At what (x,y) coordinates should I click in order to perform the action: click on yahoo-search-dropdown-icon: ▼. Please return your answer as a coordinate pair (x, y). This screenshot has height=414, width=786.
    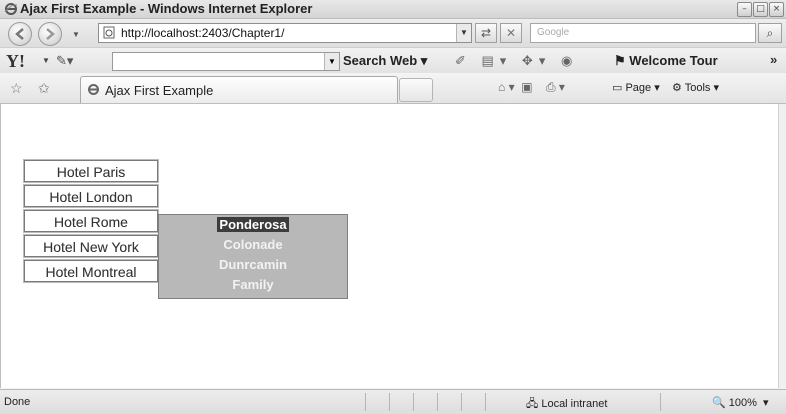
    Looking at the image, I should click on (331, 61).